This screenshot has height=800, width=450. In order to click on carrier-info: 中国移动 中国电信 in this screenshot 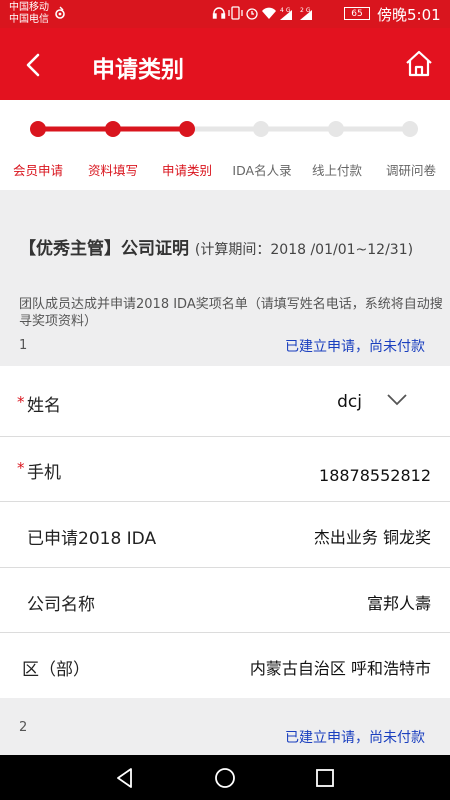, I will do `click(29, 14)`.